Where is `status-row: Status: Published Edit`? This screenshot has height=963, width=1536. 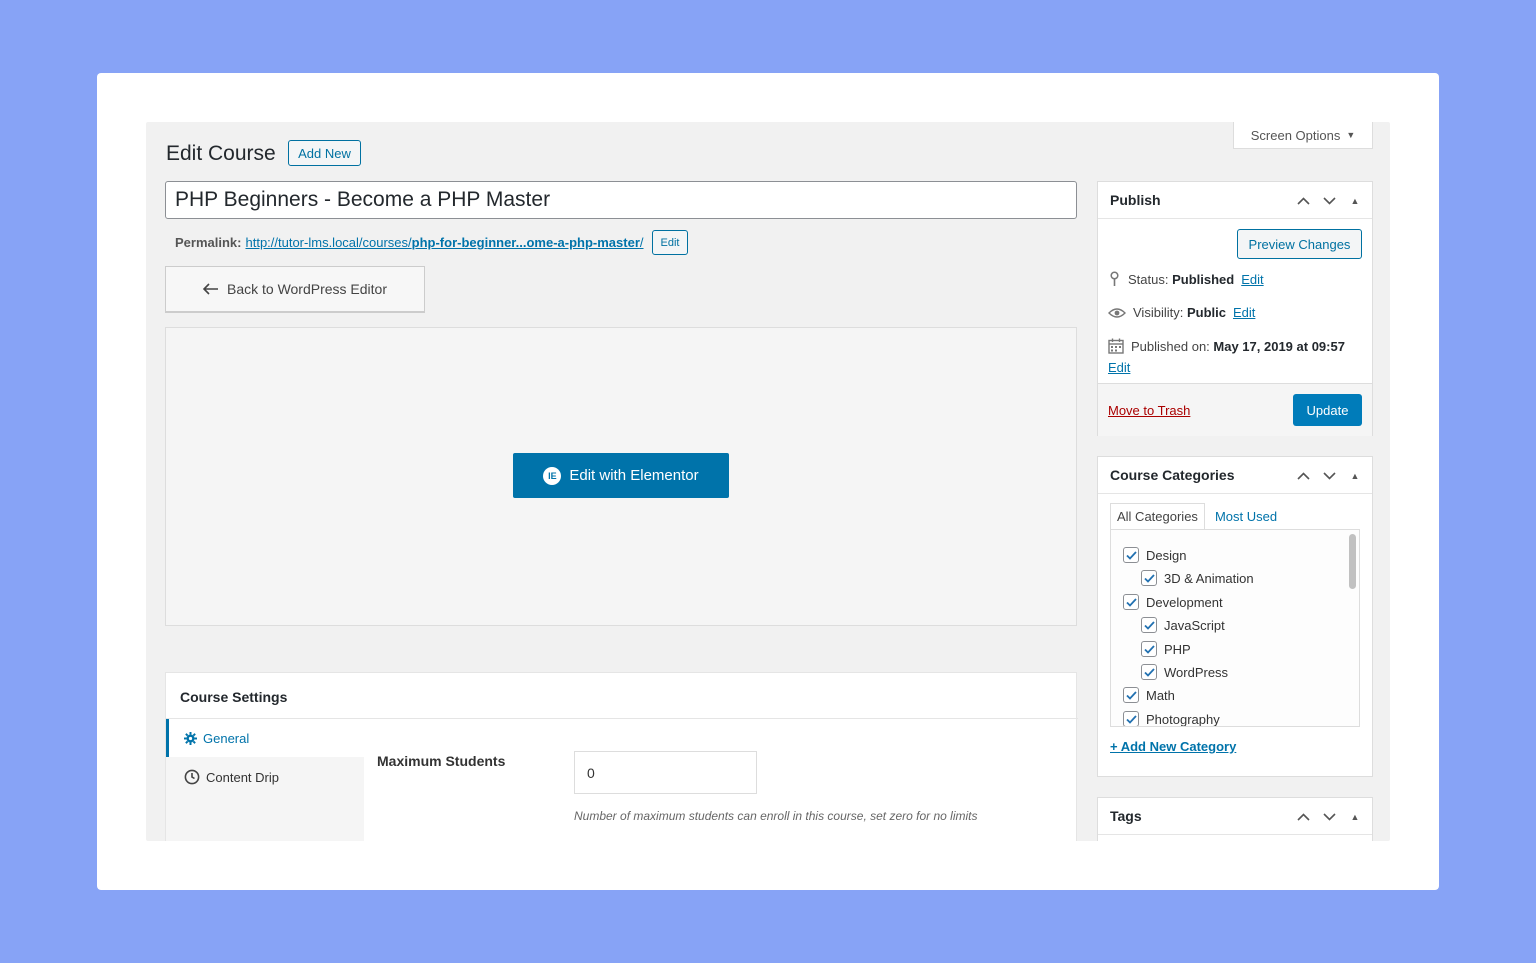 status-row: Status: Published Edit is located at coordinates (1186, 279).